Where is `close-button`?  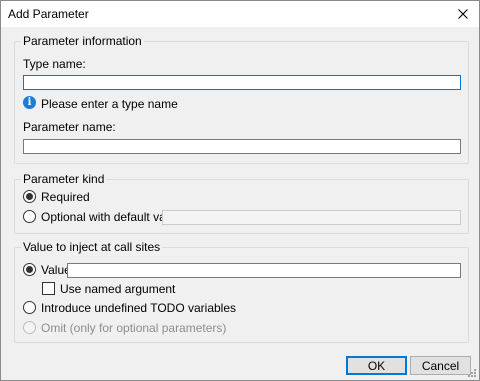 close-button is located at coordinates (463, 14).